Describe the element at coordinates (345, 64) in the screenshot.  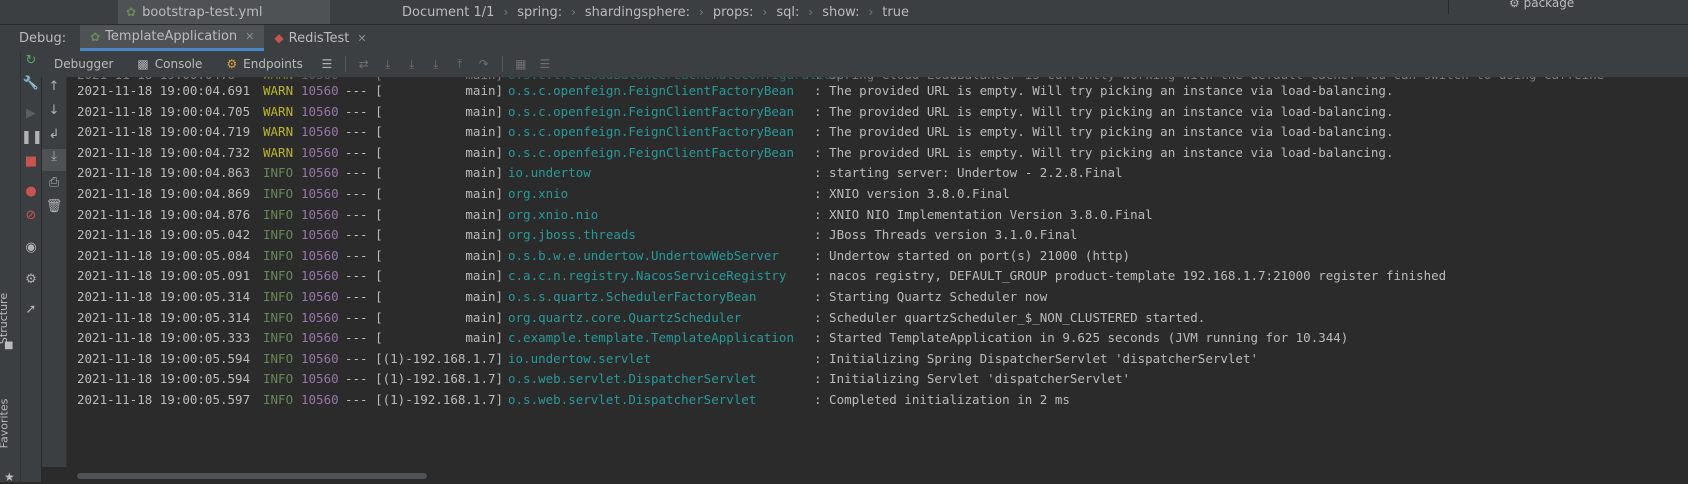
I see `toolbar-divider` at that location.